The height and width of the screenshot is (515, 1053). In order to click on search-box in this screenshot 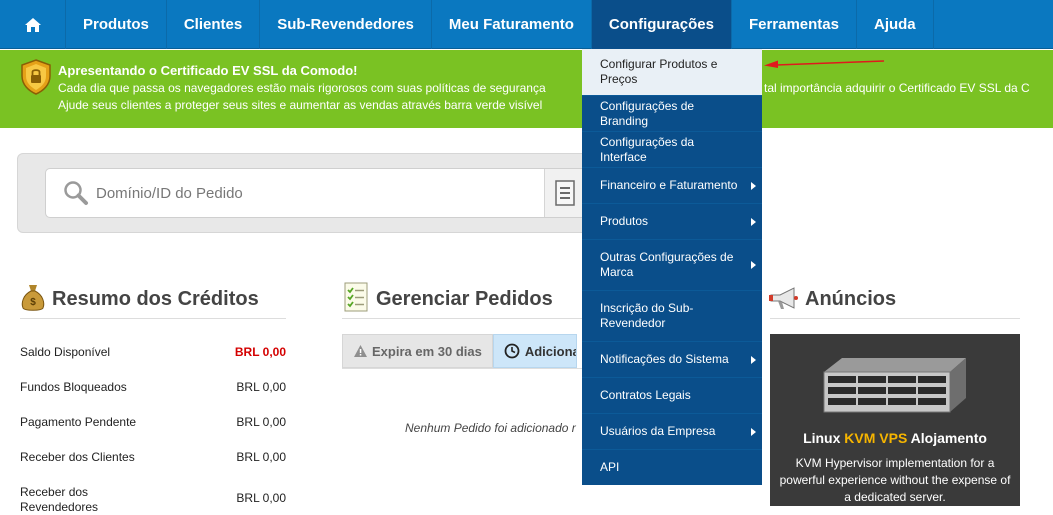, I will do `click(325, 193)`.